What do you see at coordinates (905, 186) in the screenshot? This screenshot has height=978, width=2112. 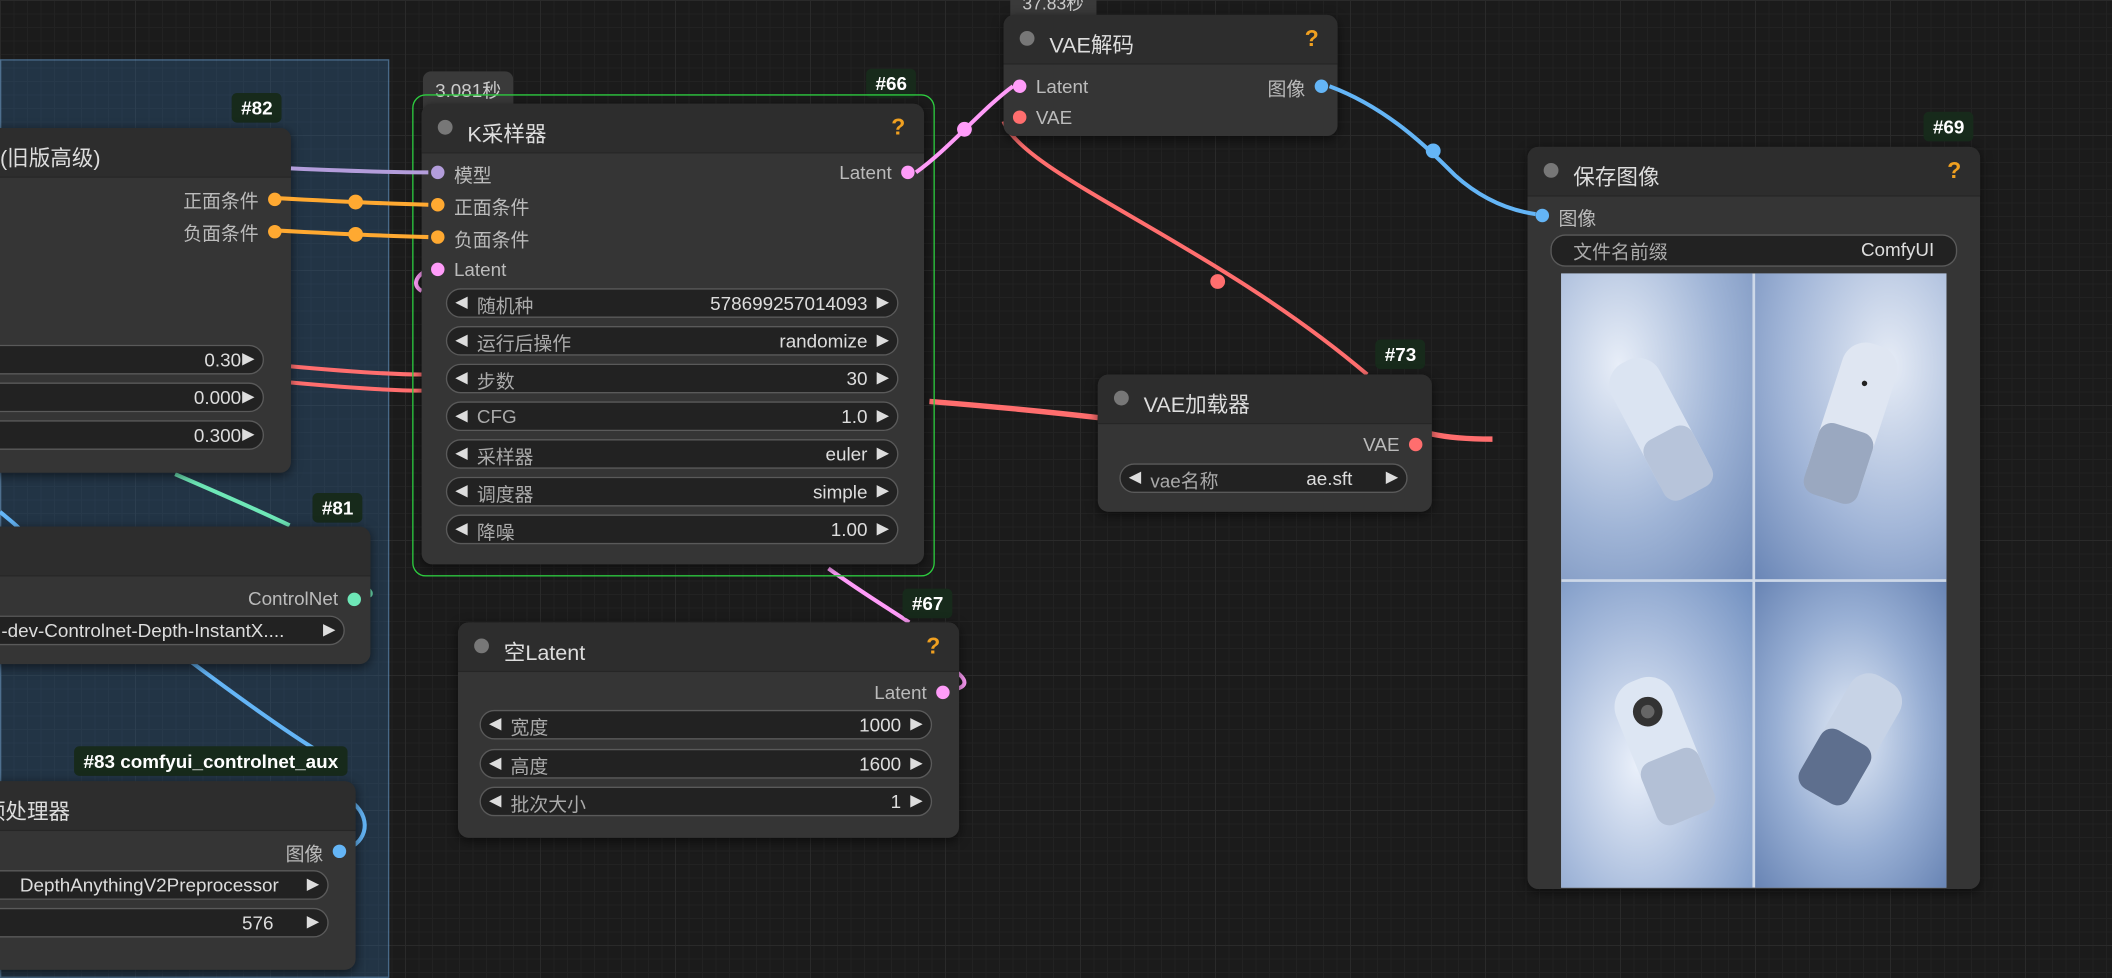 I see `wires-front` at bounding box center [905, 186].